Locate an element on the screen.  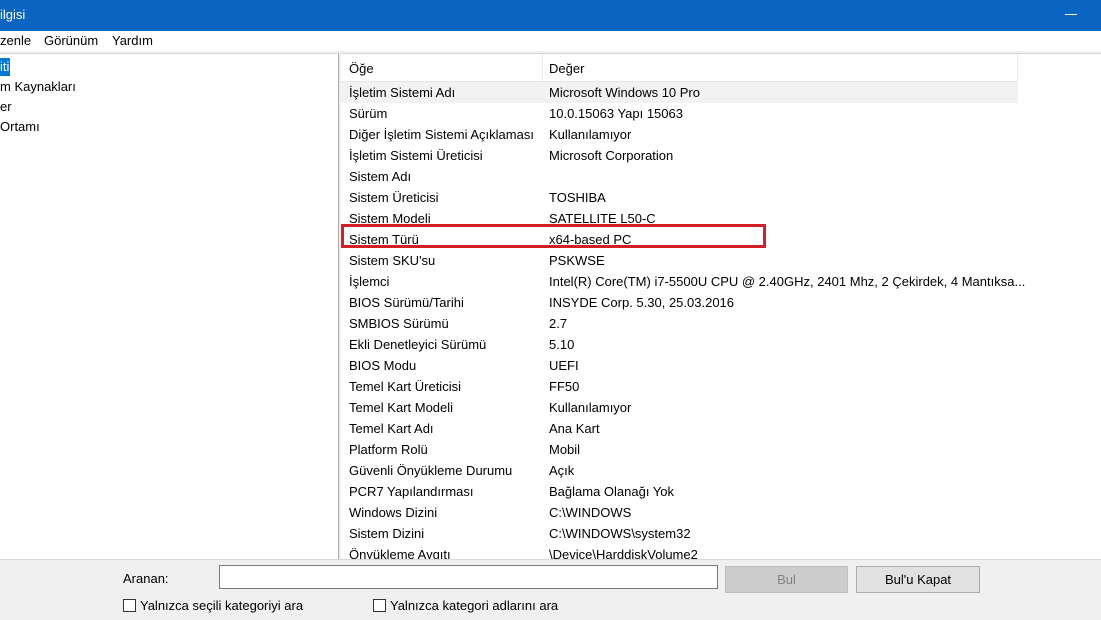
row-value: UEFI is located at coordinates (564, 365).